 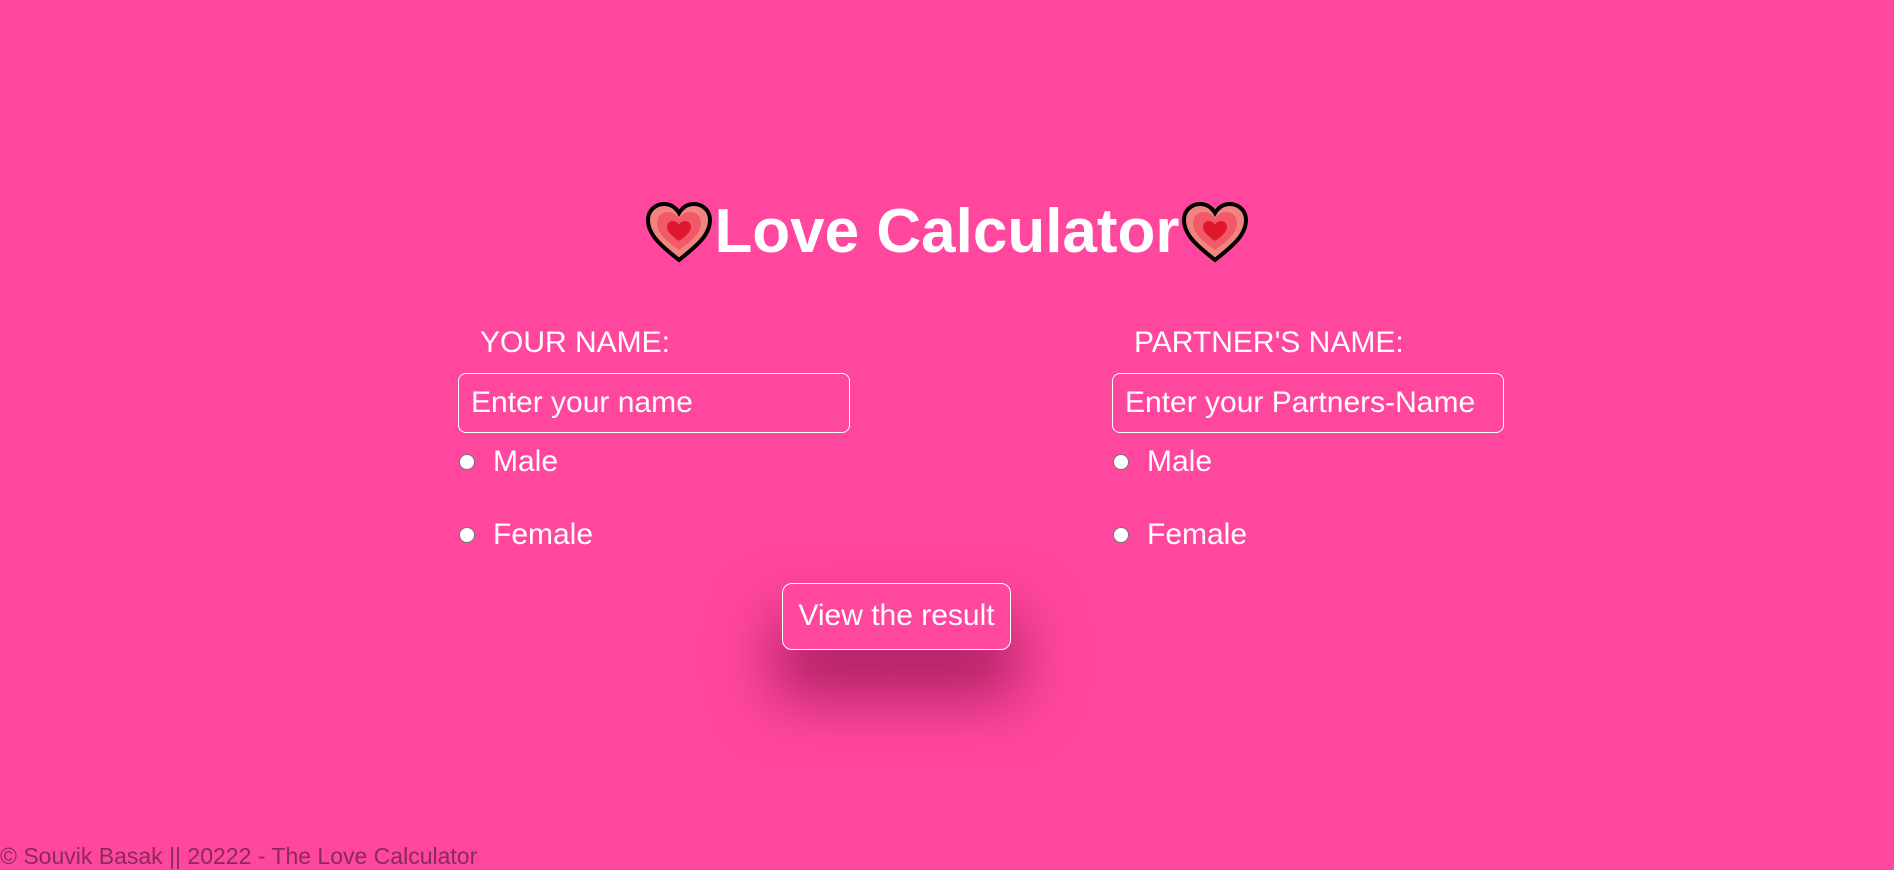 I want to click on your-gender-male-option: Male, so click(x=508, y=462).